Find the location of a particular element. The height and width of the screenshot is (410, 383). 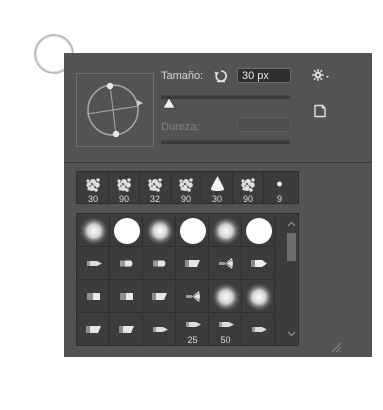

brush-size-label: 50 is located at coordinates (225, 340).